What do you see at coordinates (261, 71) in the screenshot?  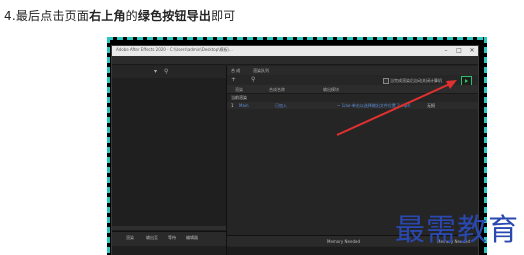 I see `tab-render-queue: 渲染队列` at bounding box center [261, 71].